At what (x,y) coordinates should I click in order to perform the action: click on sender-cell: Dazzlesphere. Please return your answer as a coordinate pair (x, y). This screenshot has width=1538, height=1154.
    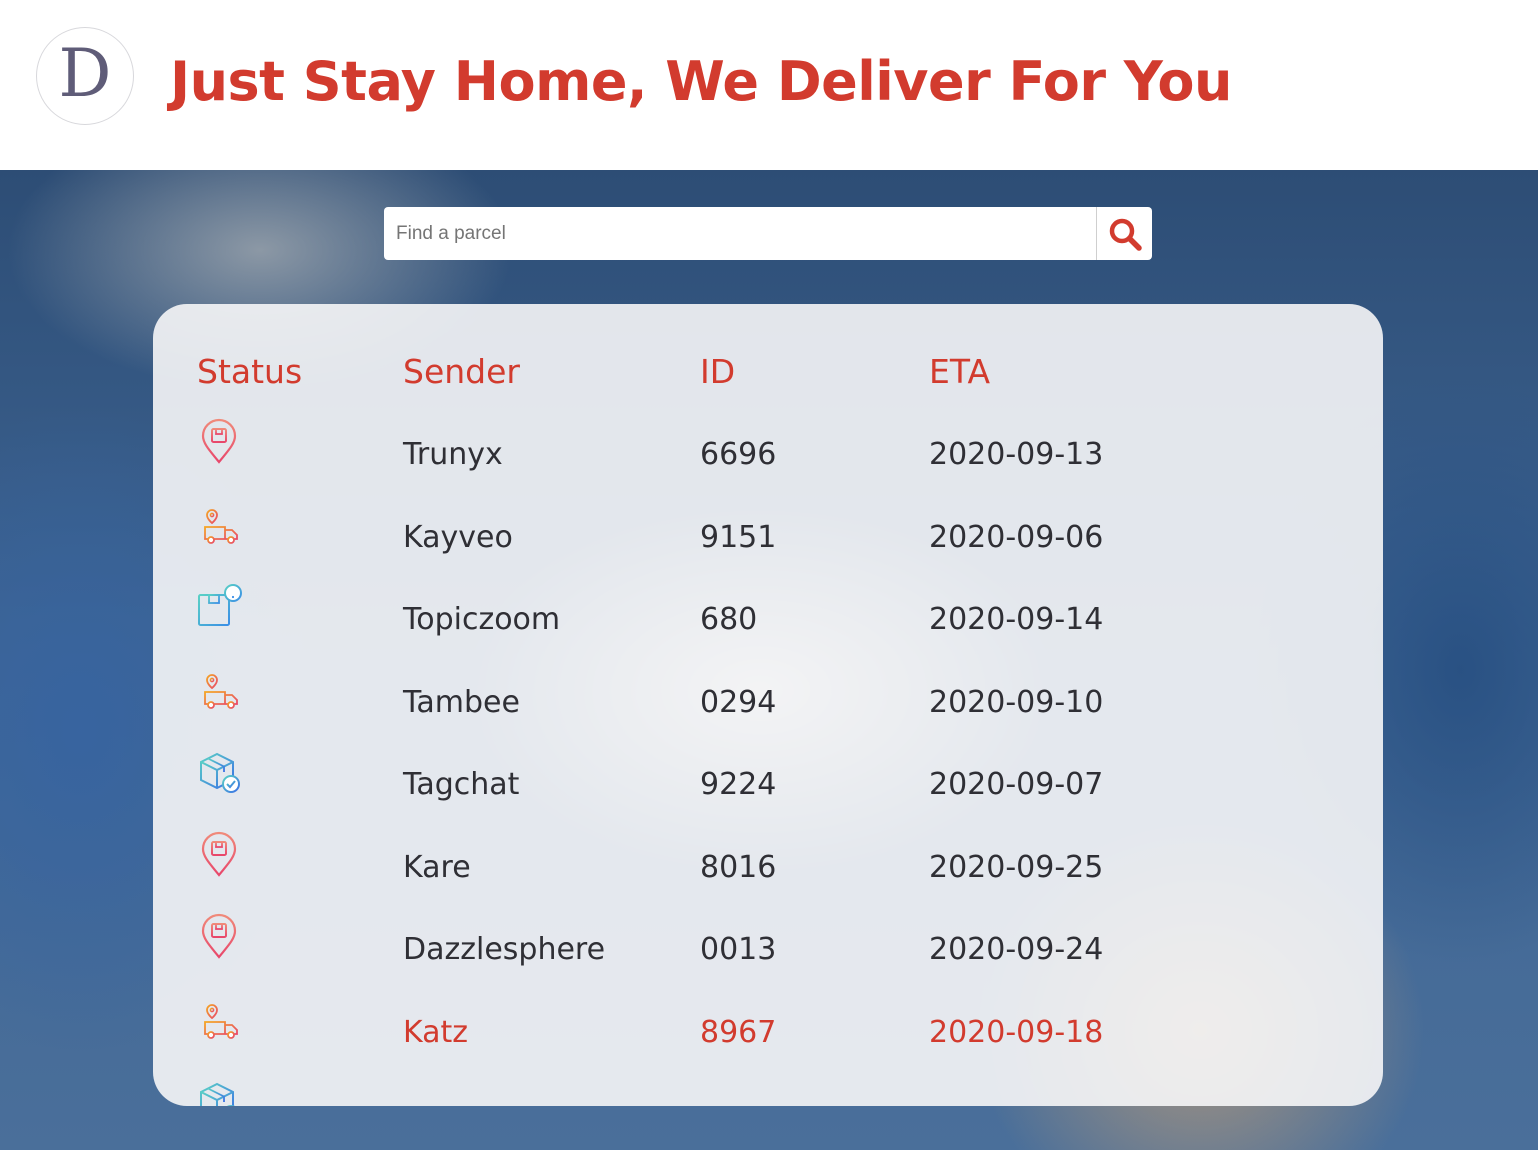
    Looking at the image, I should click on (504, 949).